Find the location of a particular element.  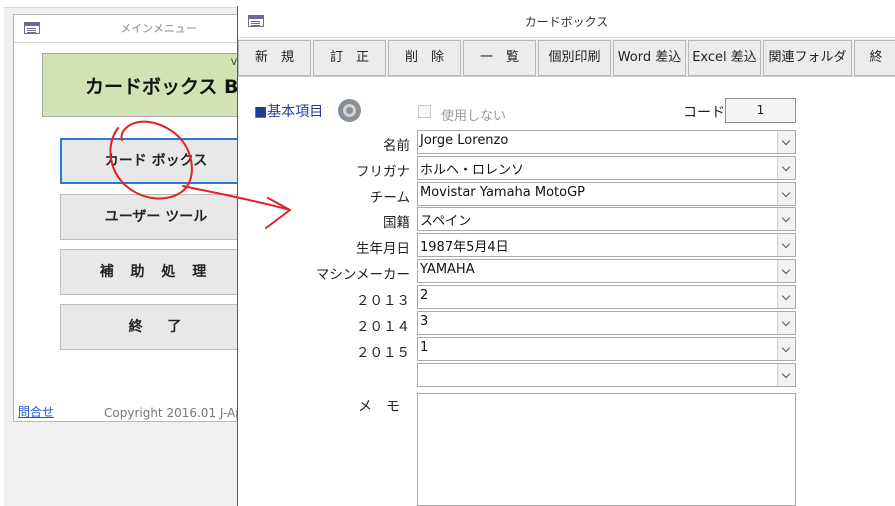

birthdate-value: 1987年5月4日 is located at coordinates (464, 247).